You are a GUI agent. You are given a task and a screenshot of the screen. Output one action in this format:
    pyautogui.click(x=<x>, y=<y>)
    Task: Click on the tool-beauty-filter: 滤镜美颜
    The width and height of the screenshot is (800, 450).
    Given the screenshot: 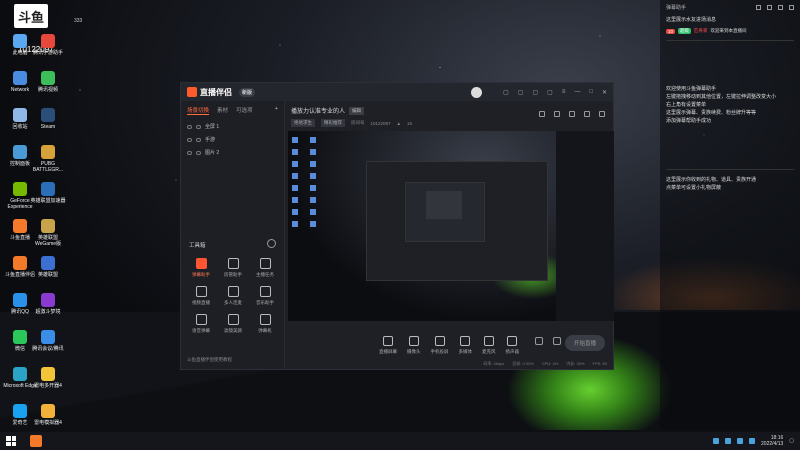 What is the action you would take?
    pyautogui.click(x=233, y=324)
    